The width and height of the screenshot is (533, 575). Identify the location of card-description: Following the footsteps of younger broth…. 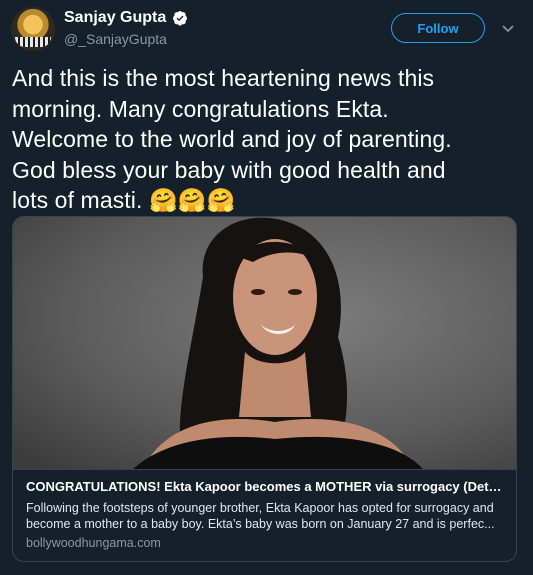
(265, 516).